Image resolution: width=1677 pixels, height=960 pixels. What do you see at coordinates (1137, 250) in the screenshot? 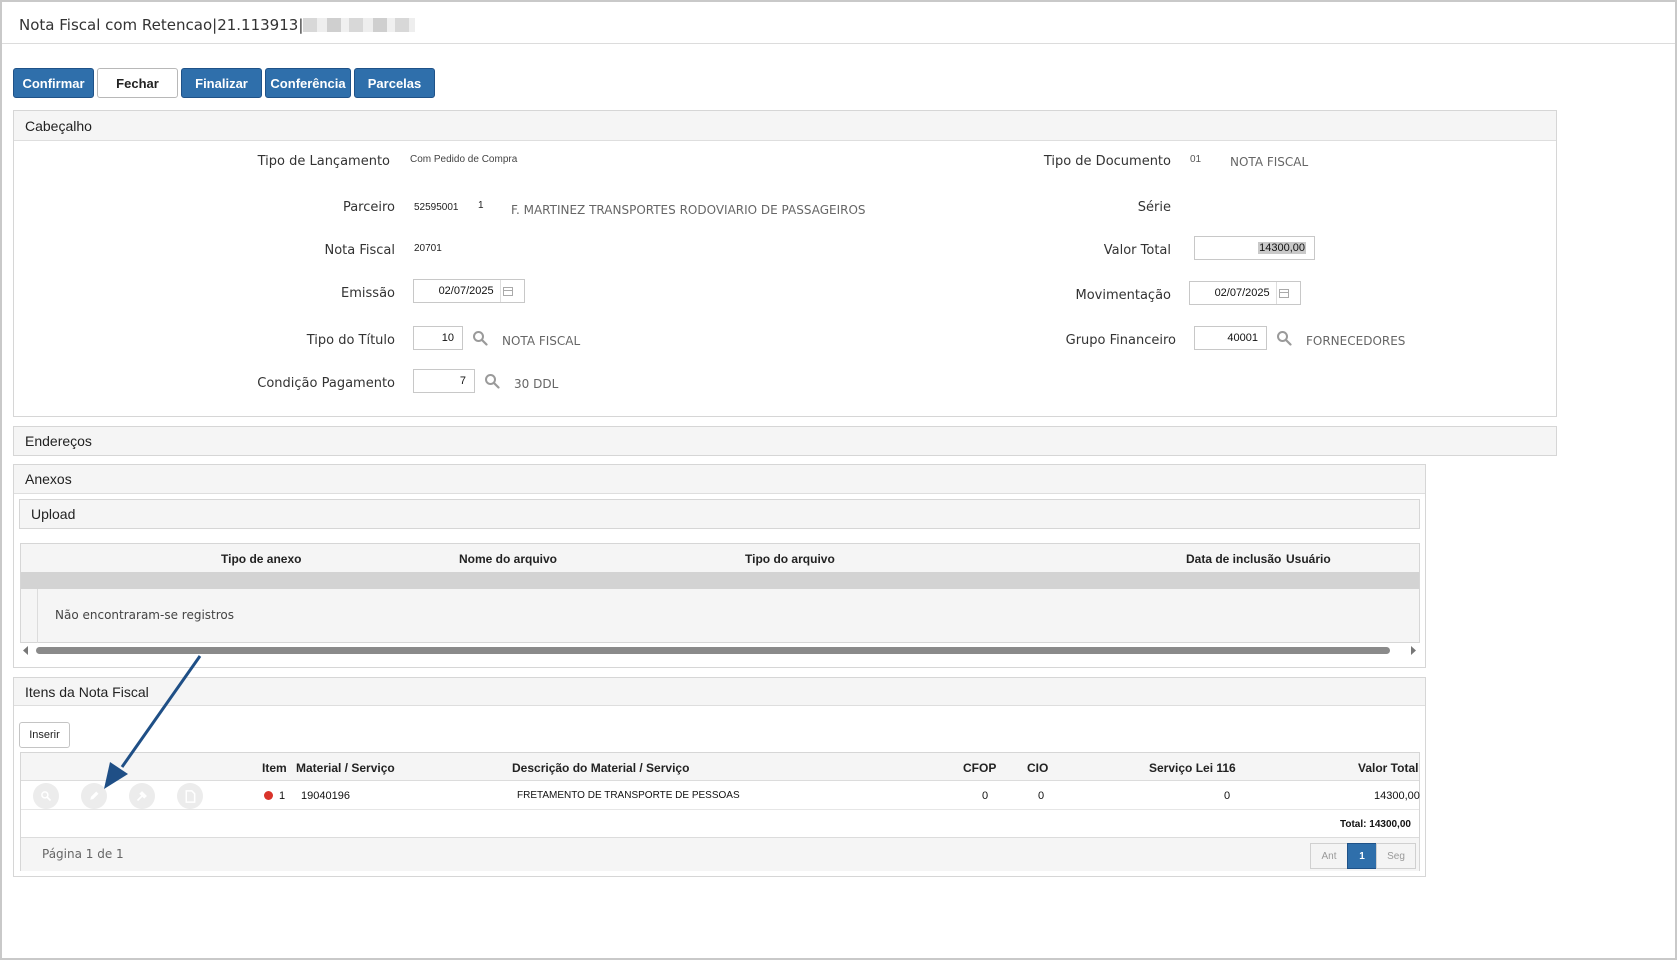
I see `valor-total-label: Valor Total` at bounding box center [1137, 250].